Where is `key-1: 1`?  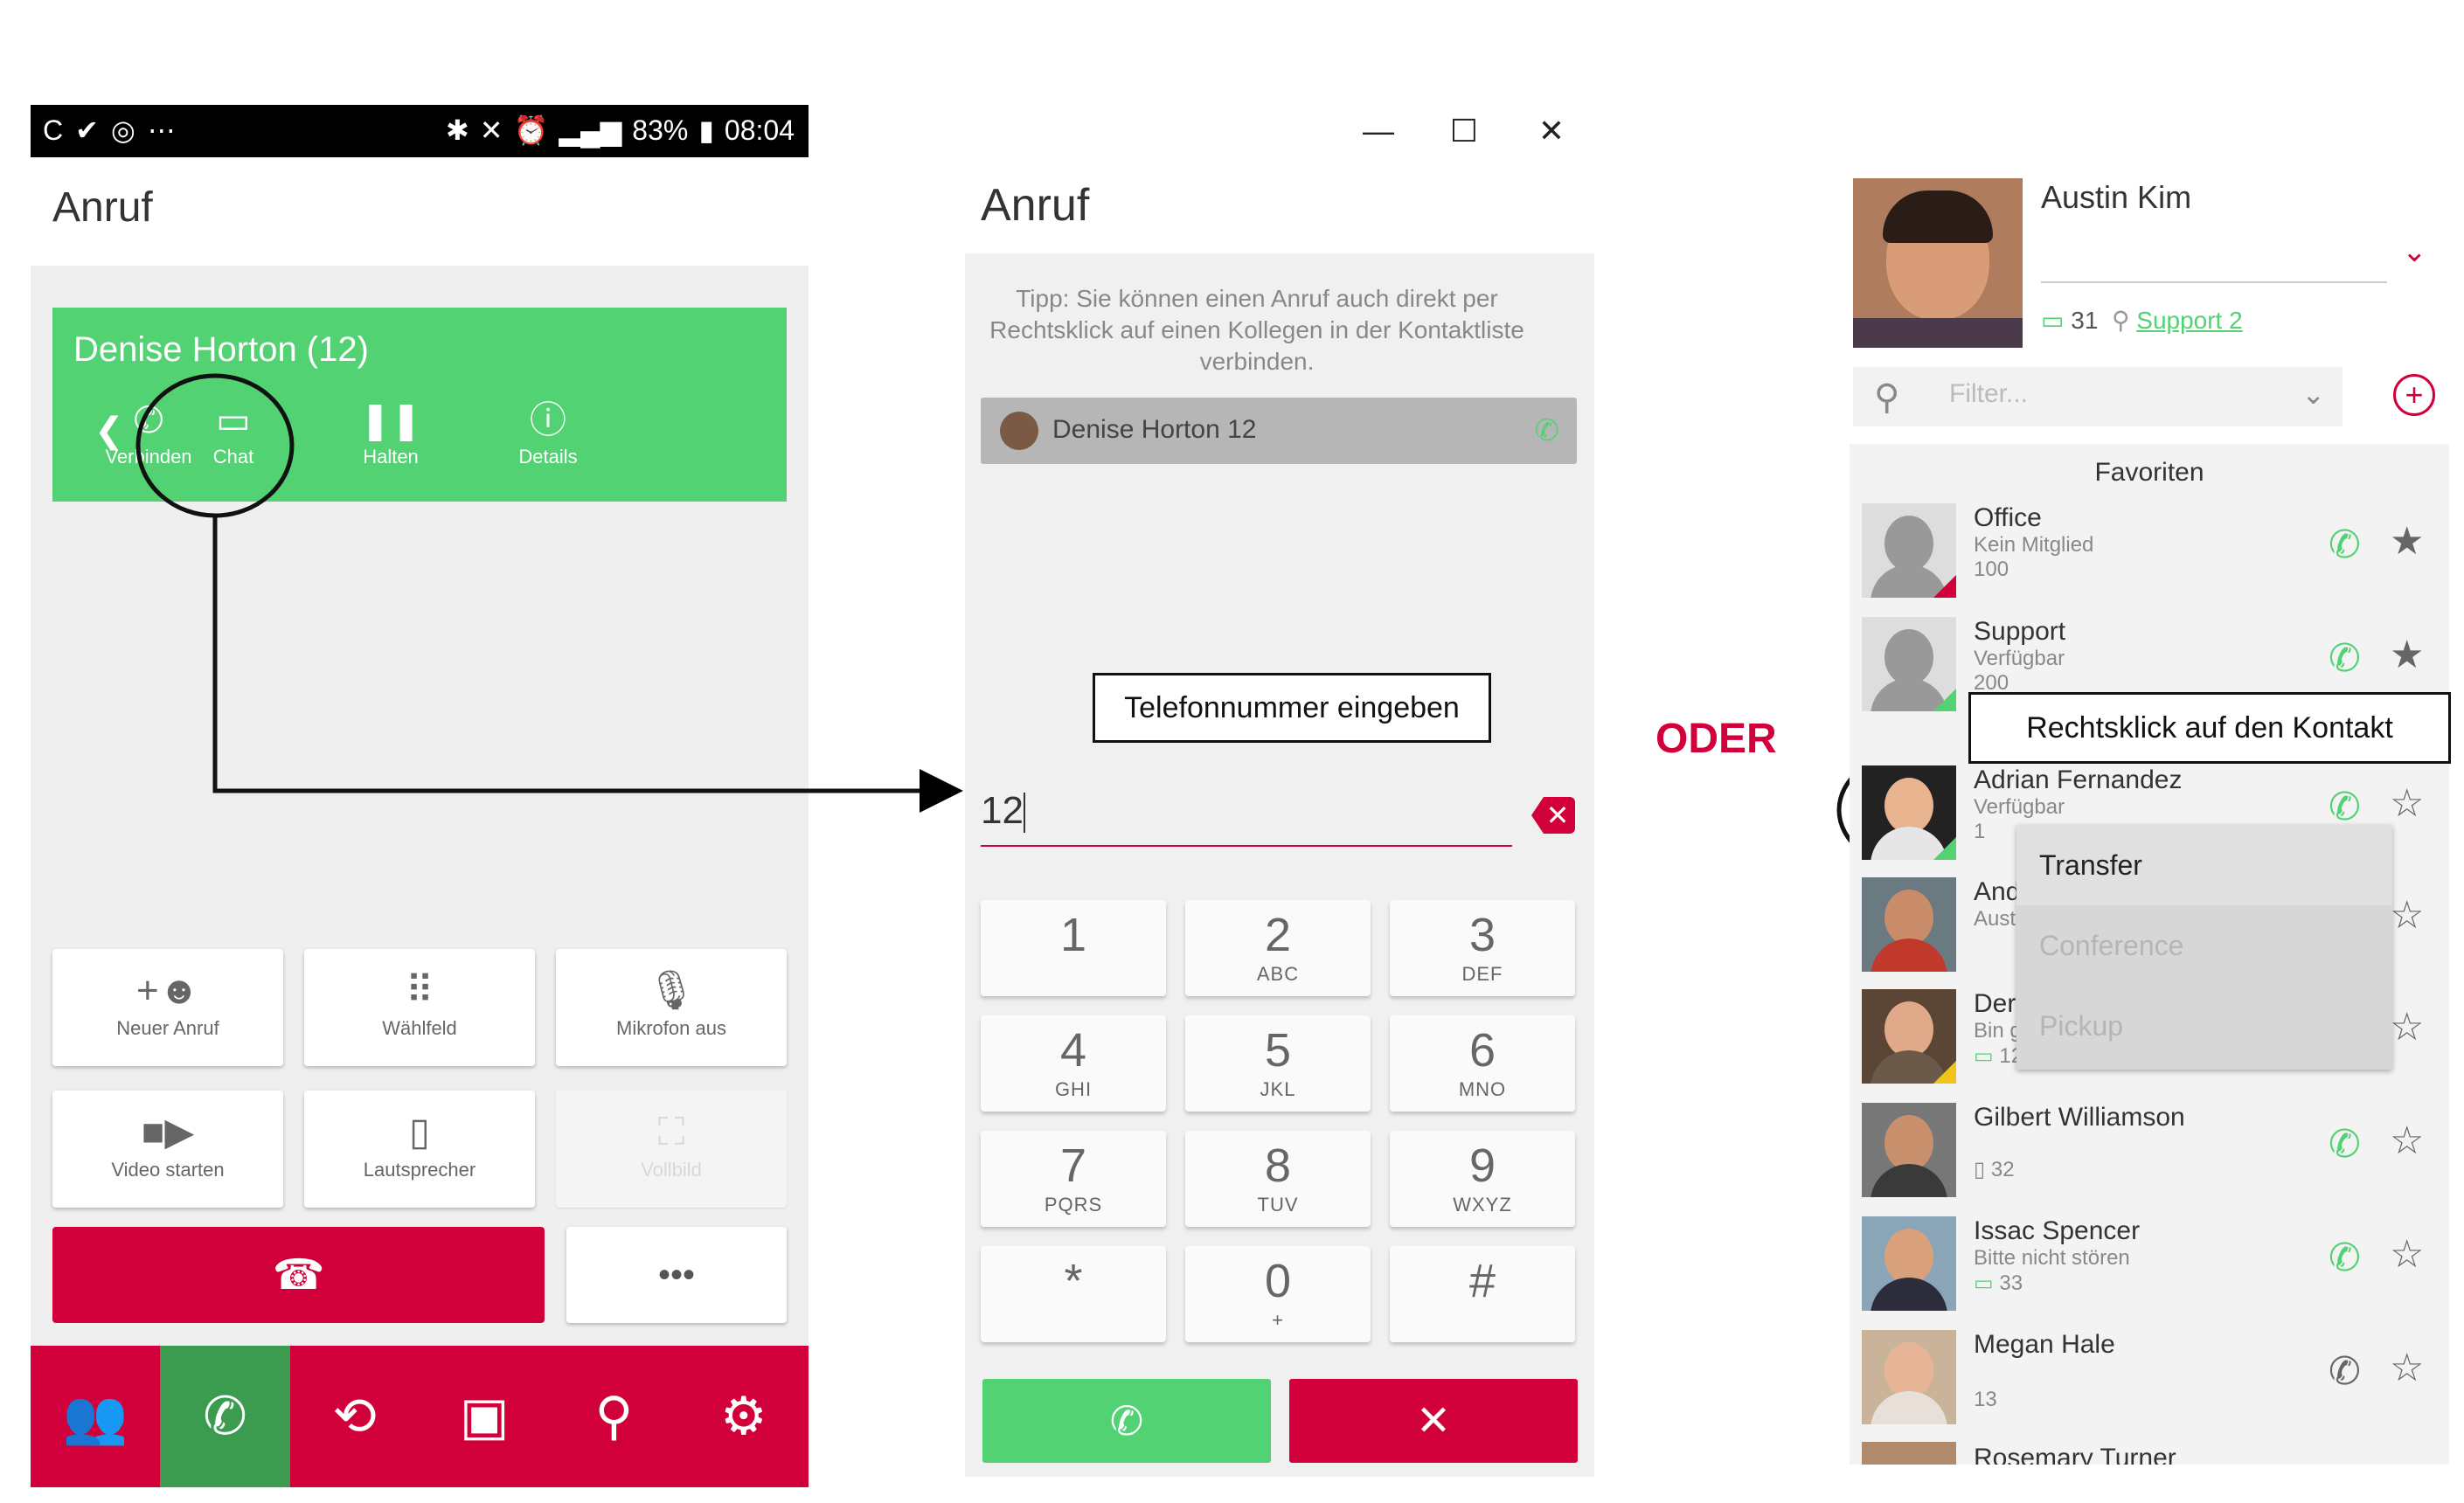 key-1: 1 is located at coordinates (1073, 948).